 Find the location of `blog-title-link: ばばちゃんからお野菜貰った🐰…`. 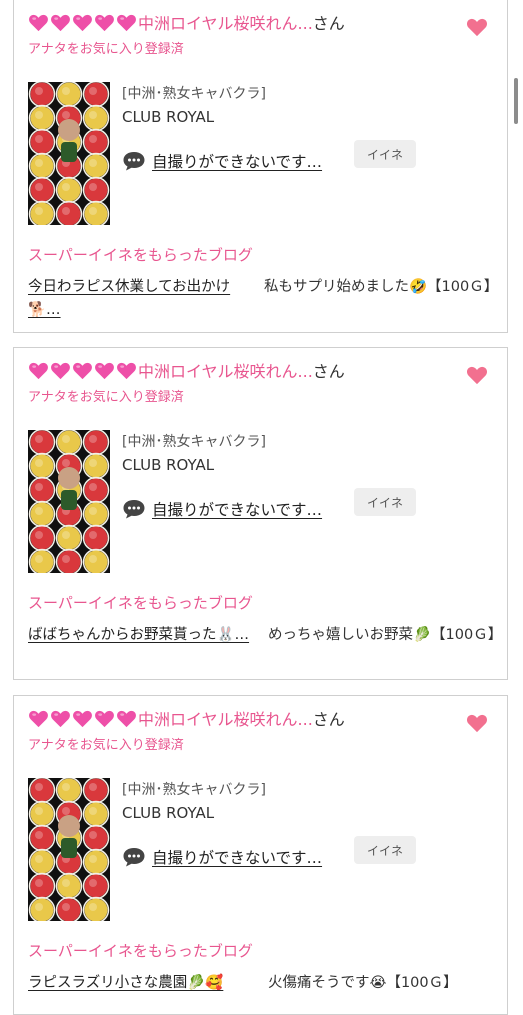

blog-title-link: ばばちゃんからお野菜貰った🐰… is located at coordinates (143, 635).